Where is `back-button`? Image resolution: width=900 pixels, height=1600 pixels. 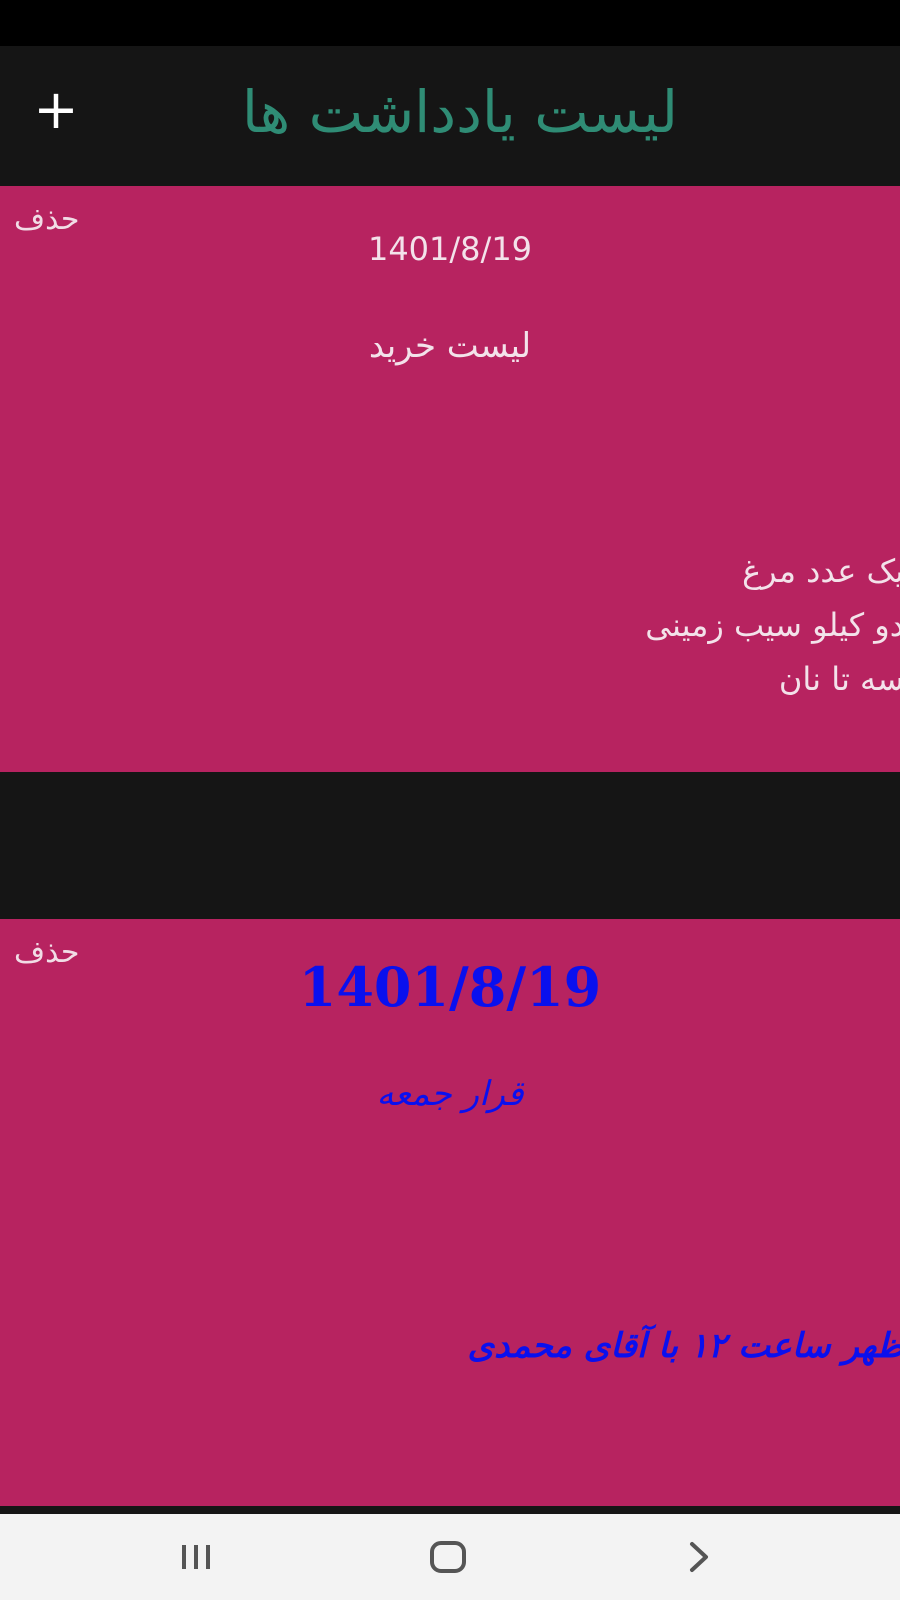 back-button is located at coordinates (700, 1557).